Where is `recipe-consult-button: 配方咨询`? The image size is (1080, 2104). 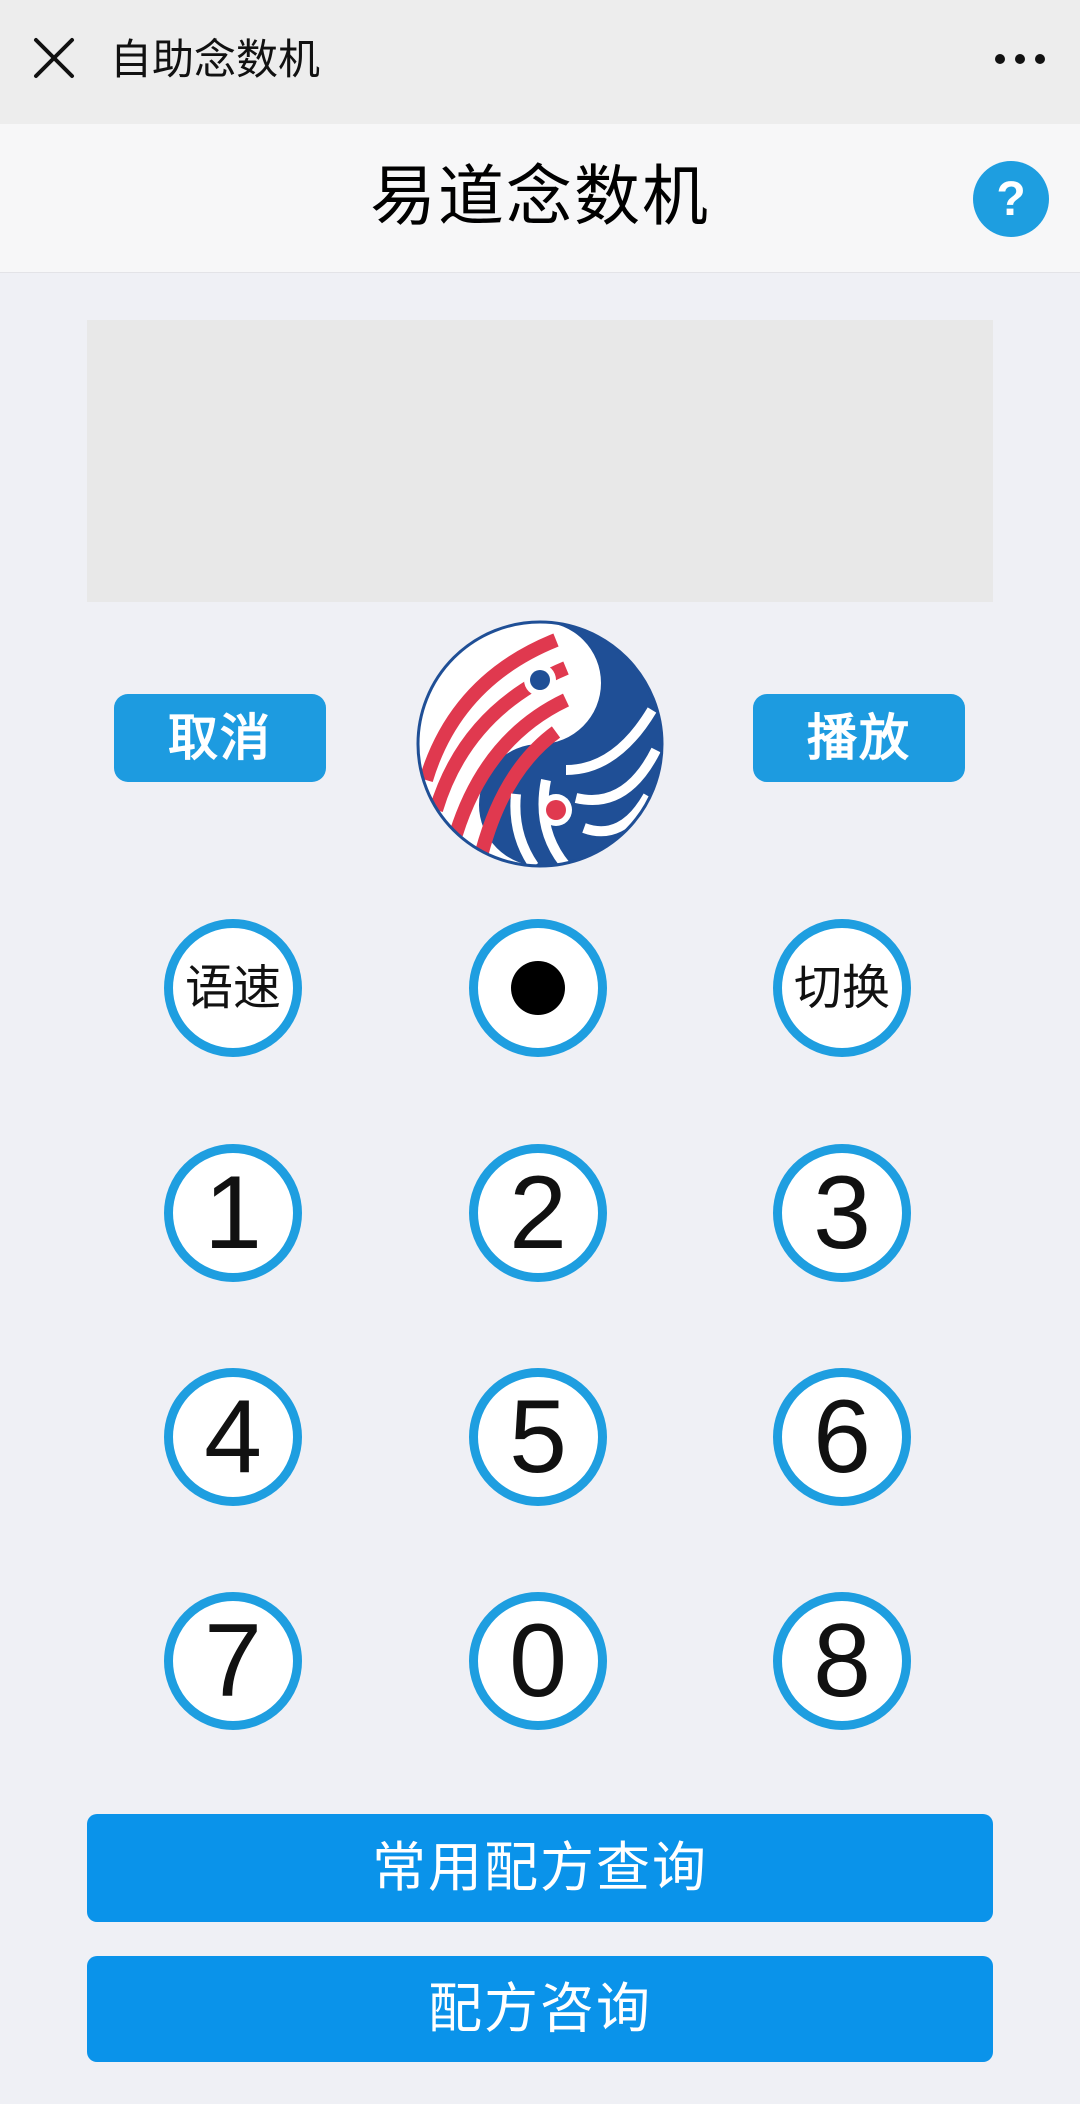 recipe-consult-button: 配方咨询 is located at coordinates (540, 2009).